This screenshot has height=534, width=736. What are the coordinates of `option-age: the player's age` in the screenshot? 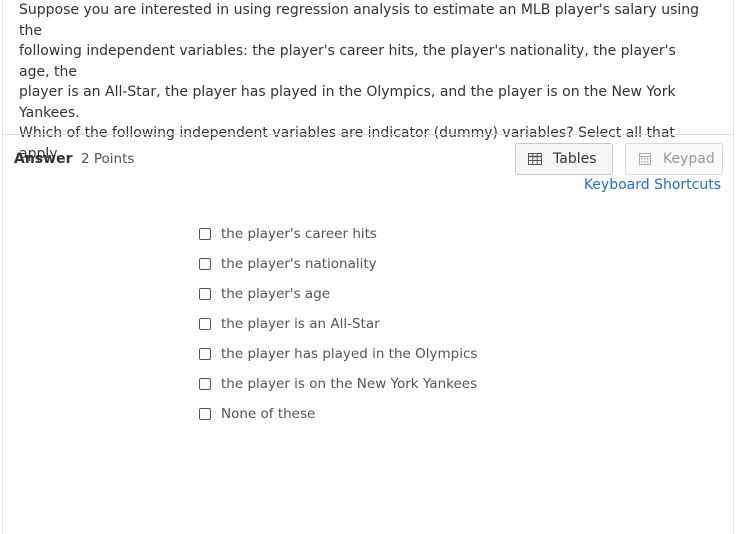 It's located at (338, 294).